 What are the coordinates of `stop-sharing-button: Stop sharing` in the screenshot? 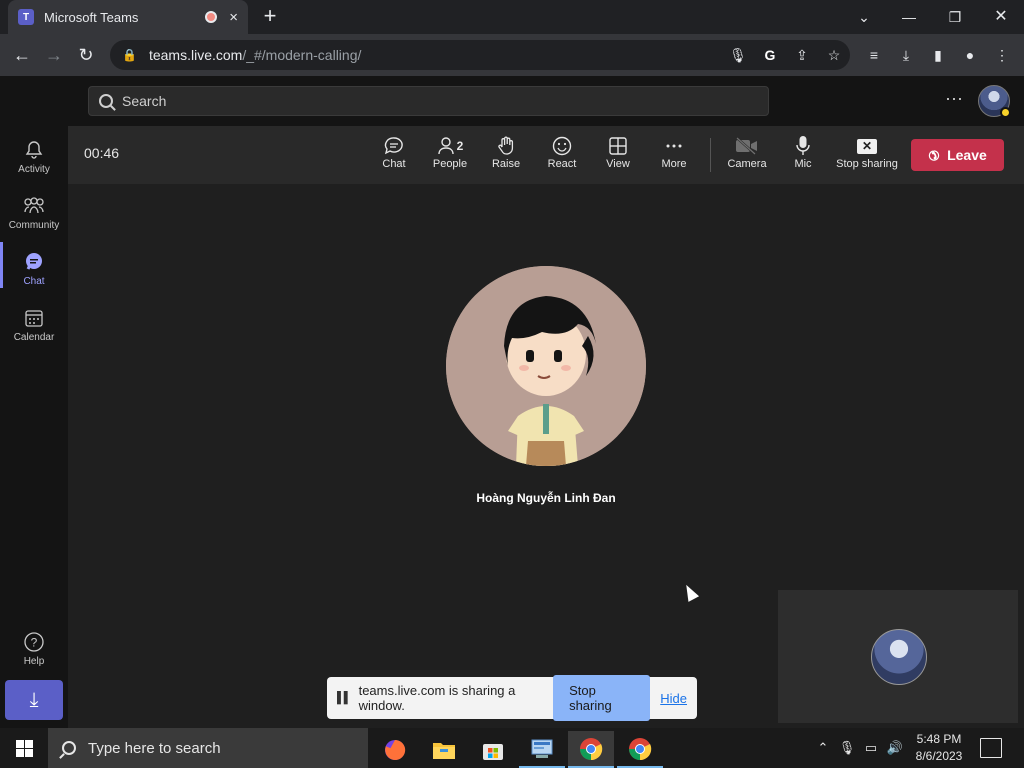 It's located at (602, 698).